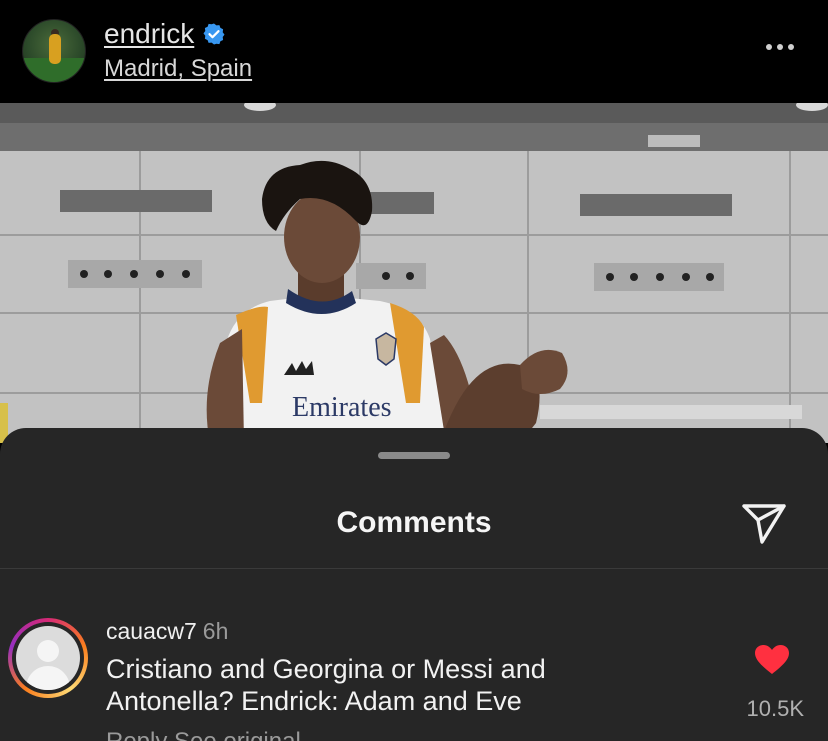 The image size is (828, 741). I want to click on comment-avatar, so click(48, 658).